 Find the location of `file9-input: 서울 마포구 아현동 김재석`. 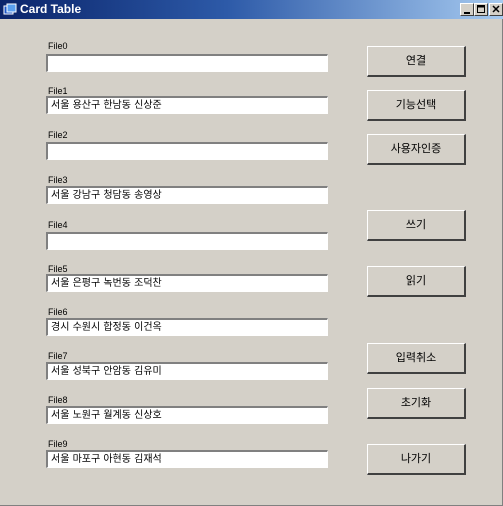

file9-input: 서울 마포구 아현동 김재석 is located at coordinates (187, 459).